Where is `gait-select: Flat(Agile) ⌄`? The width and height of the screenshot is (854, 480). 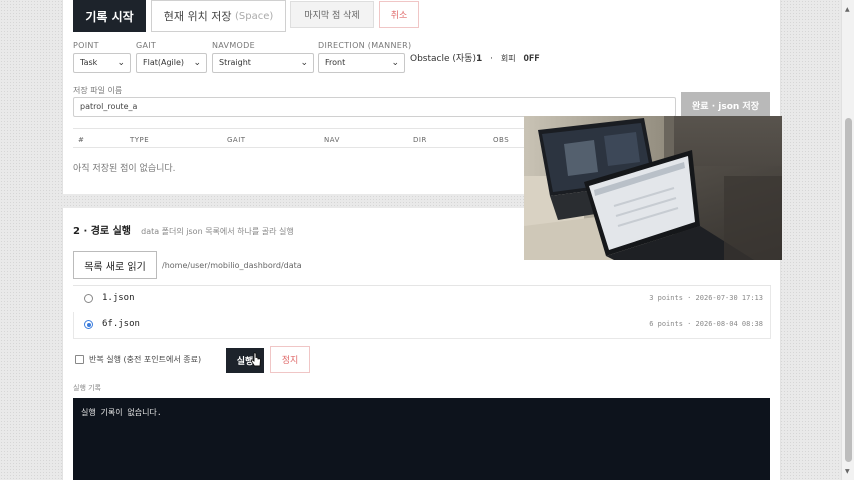 gait-select: Flat(Agile) ⌄ is located at coordinates (171, 63).